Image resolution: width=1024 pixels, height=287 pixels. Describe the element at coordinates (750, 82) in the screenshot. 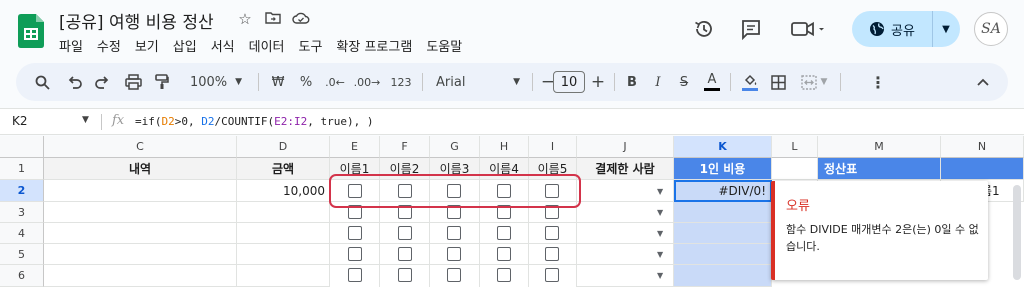

I see `fill-color-button` at that location.